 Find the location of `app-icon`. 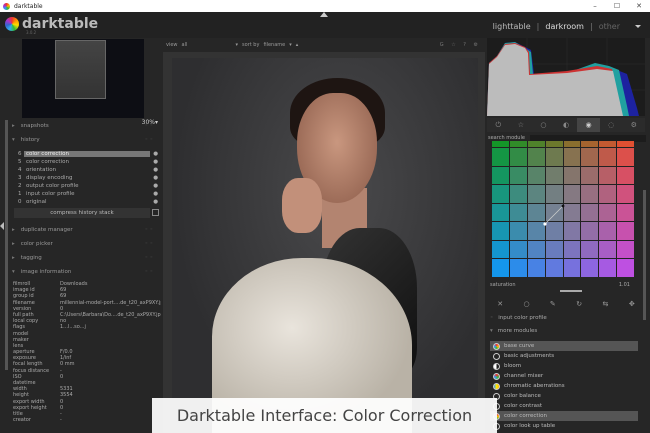

app-icon is located at coordinates (6, 6).